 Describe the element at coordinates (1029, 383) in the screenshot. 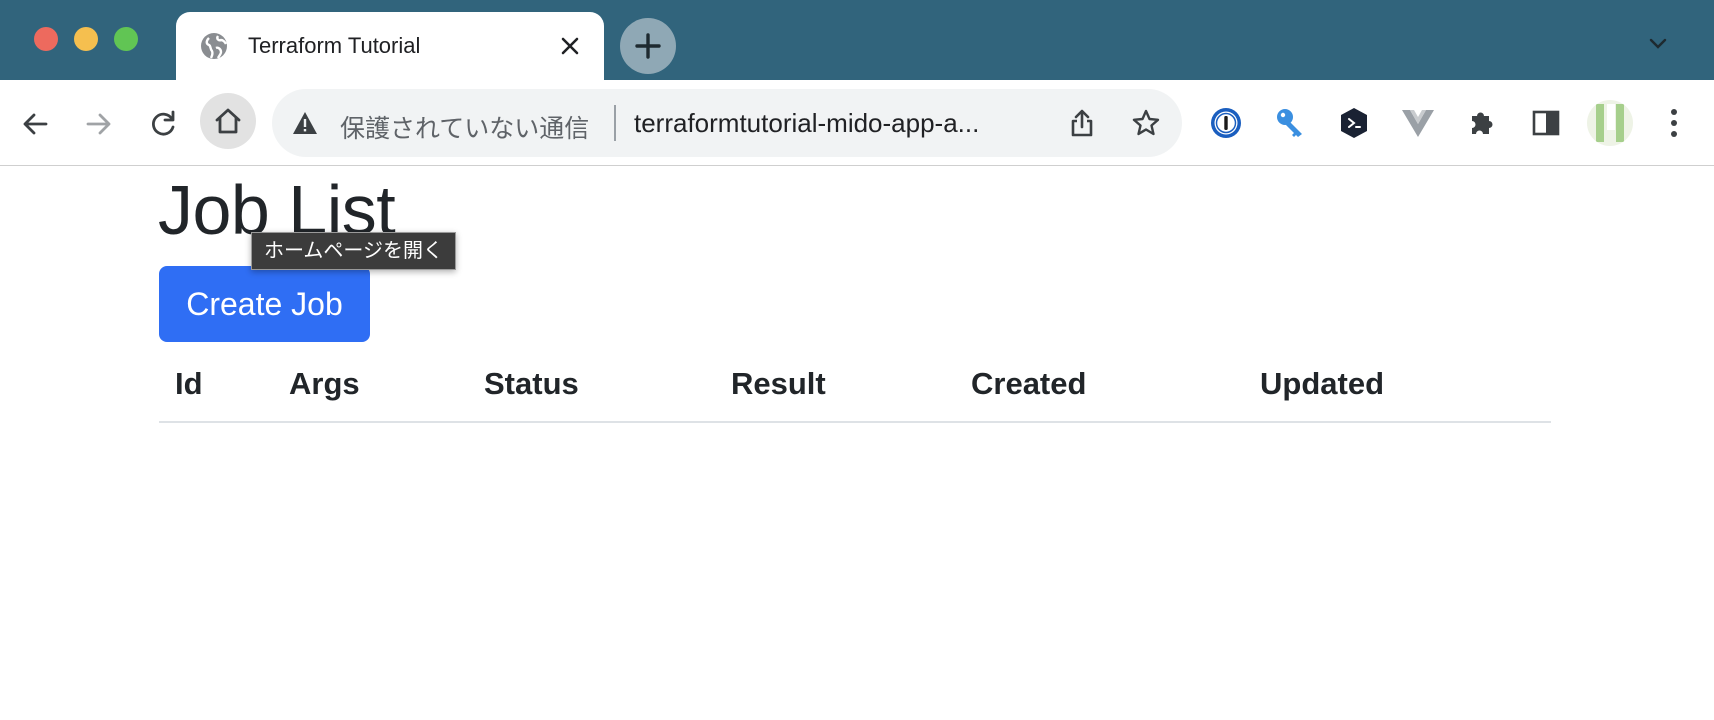

I see `column-header-created: Created` at that location.